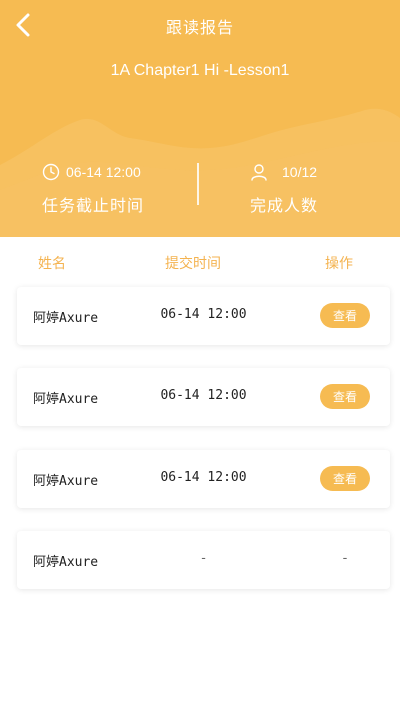  What do you see at coordinates (103, 172) in the screenshot?
I see `deadline-value: 06-14 12:00` at bounding box center [103, 172].